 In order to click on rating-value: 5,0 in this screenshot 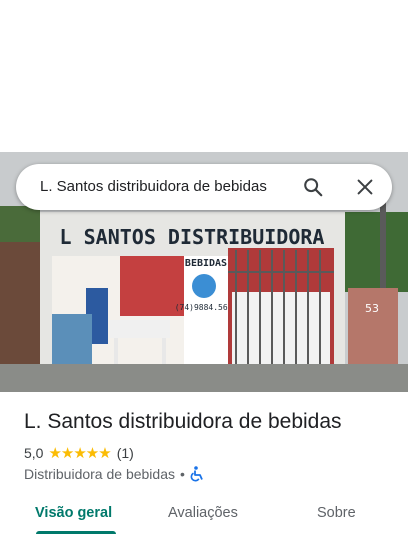, I will do `click(34, 453)`.